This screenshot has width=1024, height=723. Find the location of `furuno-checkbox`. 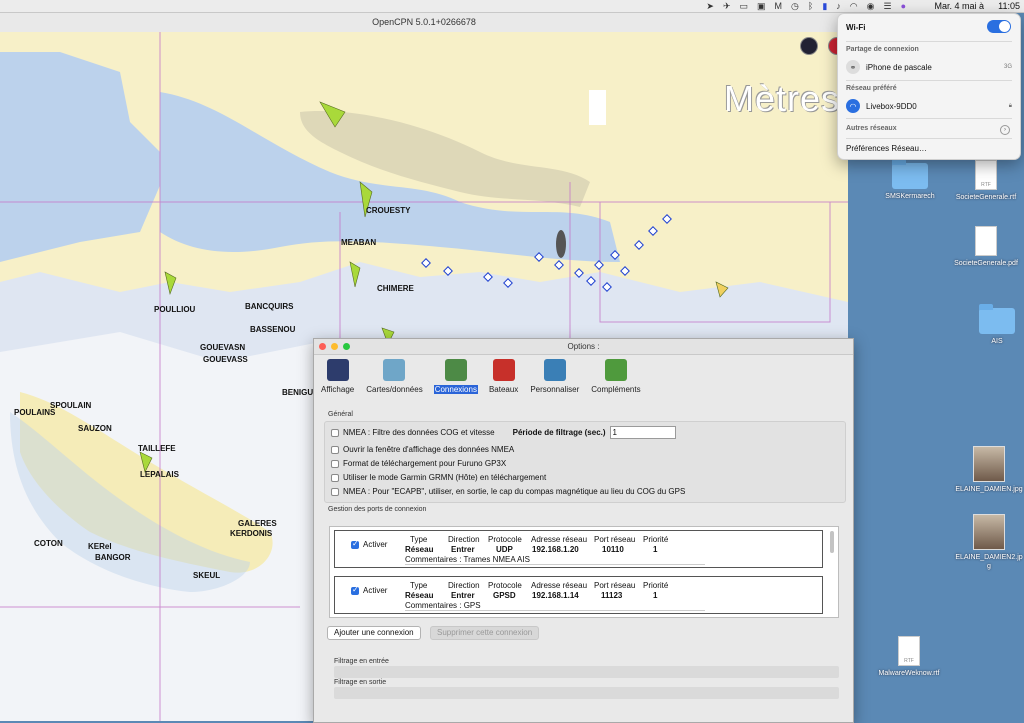

furuno-checkbox is located at coordinates (335, 463).